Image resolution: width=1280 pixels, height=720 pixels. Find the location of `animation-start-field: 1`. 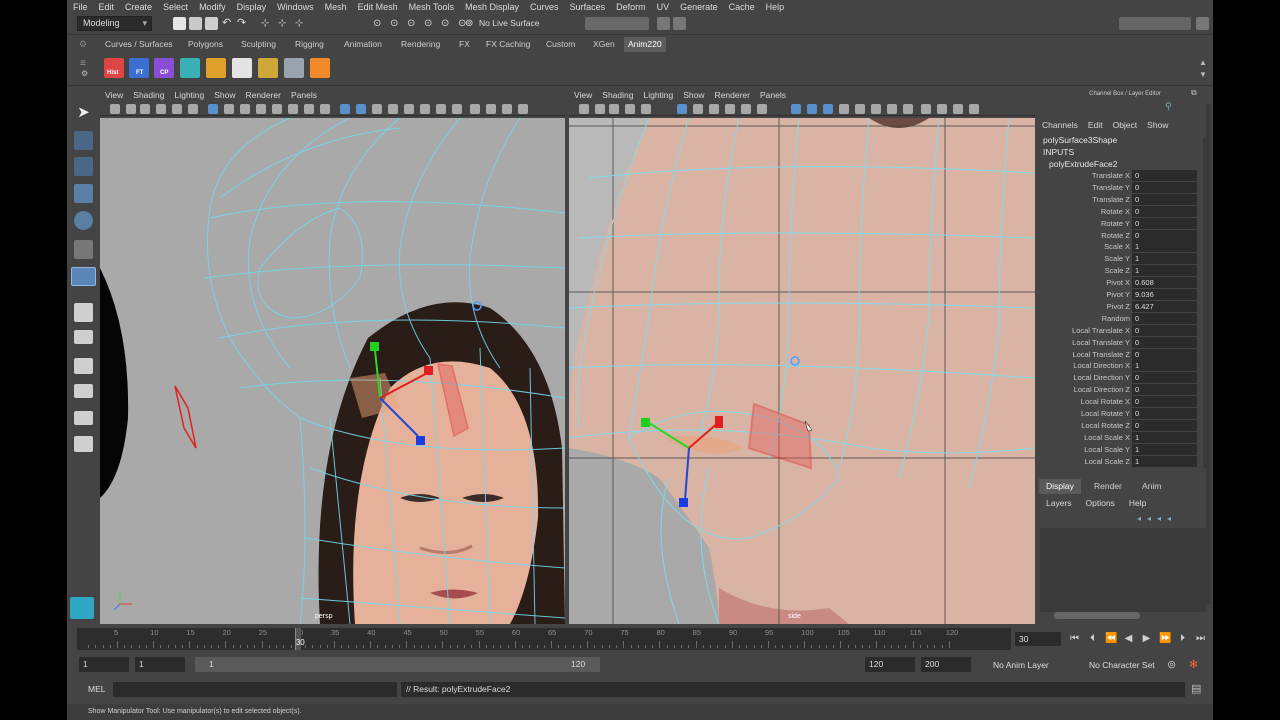

animation-start-field: 1 is located at coordinates (104, 664).